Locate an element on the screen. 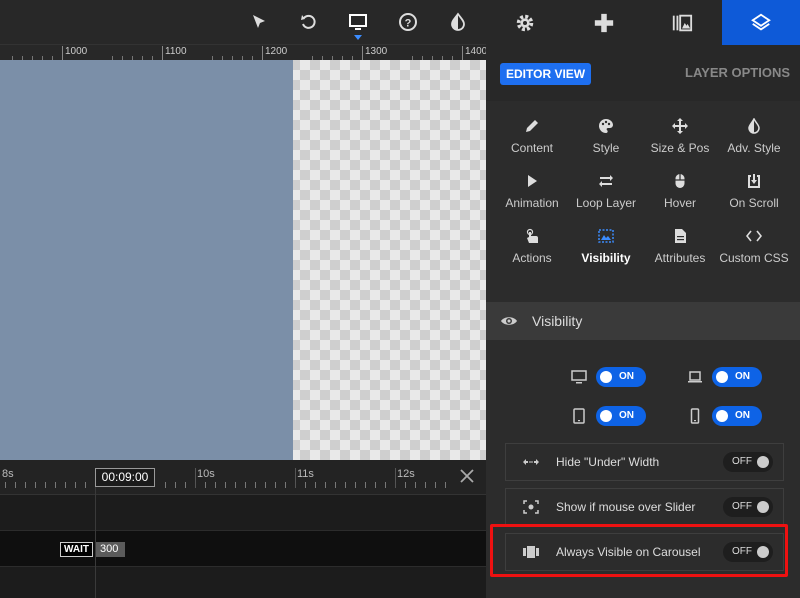 The image size is (800, 598). grid-item-label: Content is located at coordinates (532, 148).